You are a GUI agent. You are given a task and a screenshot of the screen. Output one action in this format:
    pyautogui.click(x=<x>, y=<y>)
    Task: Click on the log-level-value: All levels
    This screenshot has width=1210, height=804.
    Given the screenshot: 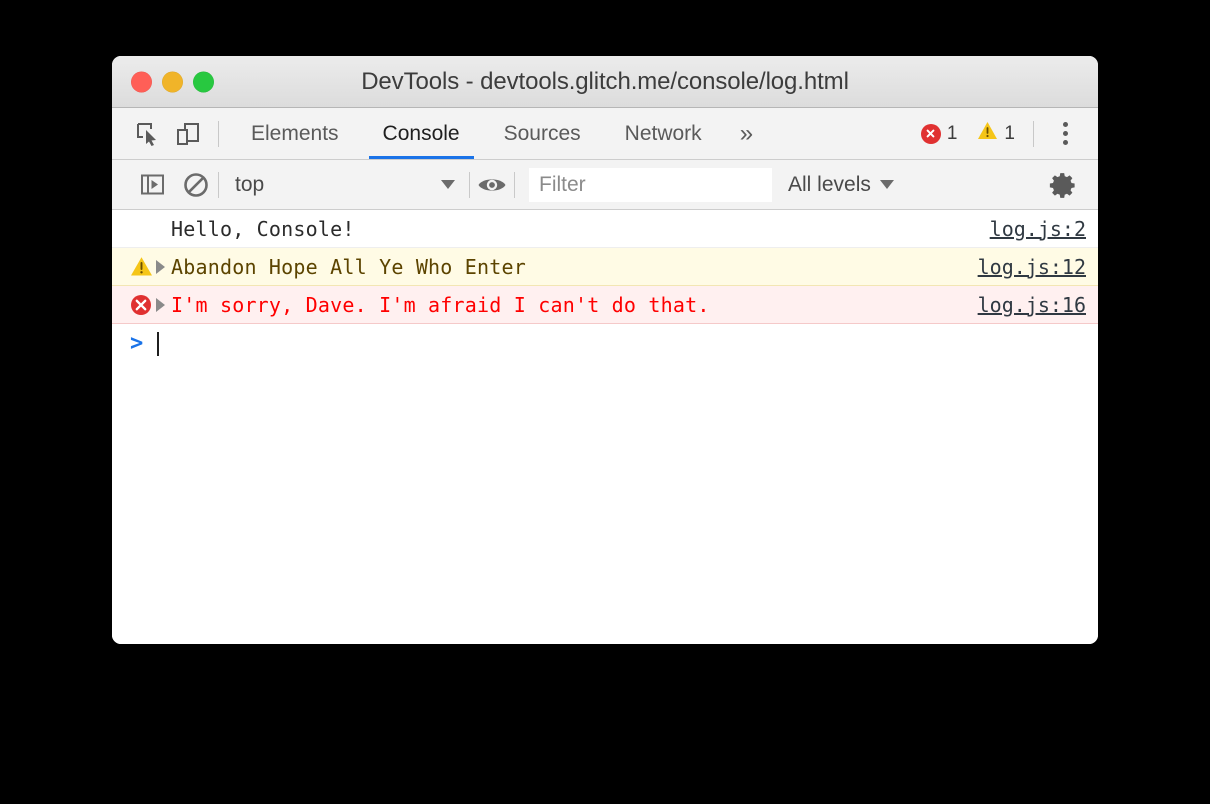 What is the action you would take?
    pyautogui.click(x=829, y=184)
    